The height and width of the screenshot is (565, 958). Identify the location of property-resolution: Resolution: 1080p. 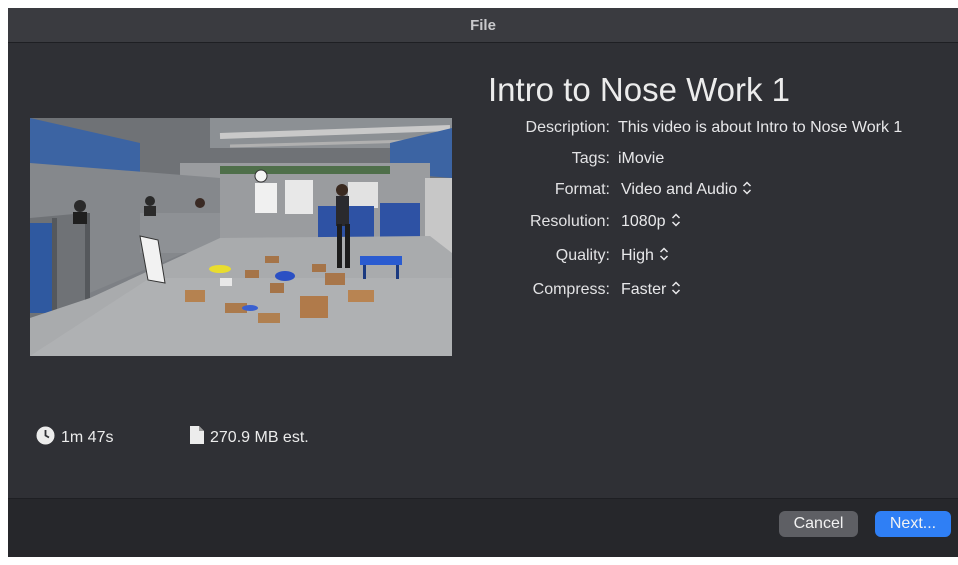
(713, 222).